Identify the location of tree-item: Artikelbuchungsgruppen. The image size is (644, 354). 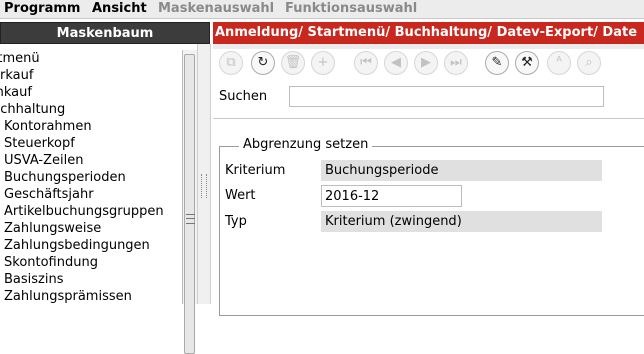
(93, 211).